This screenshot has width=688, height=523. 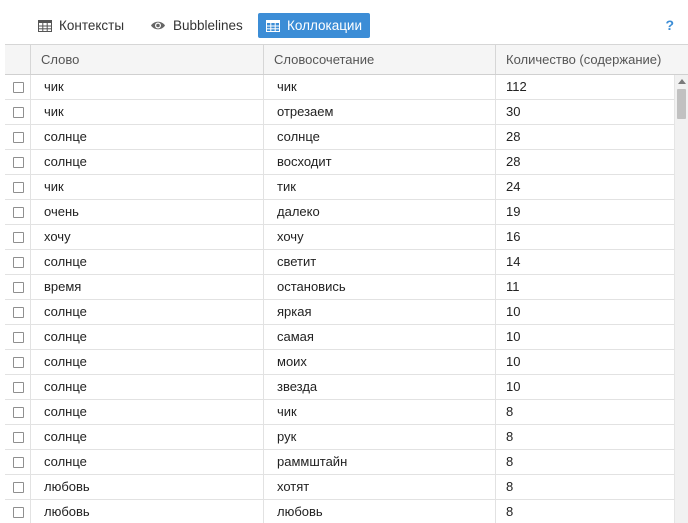 What do you see at coordinates (380, 437) in the screenshot?
I see `cell-collocate: рук` at bounding box center [380, 437].